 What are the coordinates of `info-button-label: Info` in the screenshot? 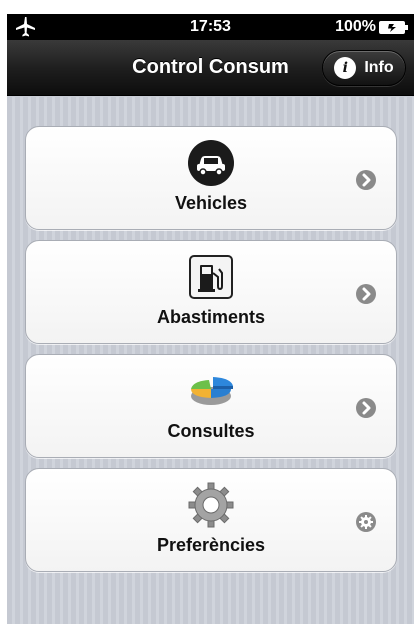 It's located at (379, 67).